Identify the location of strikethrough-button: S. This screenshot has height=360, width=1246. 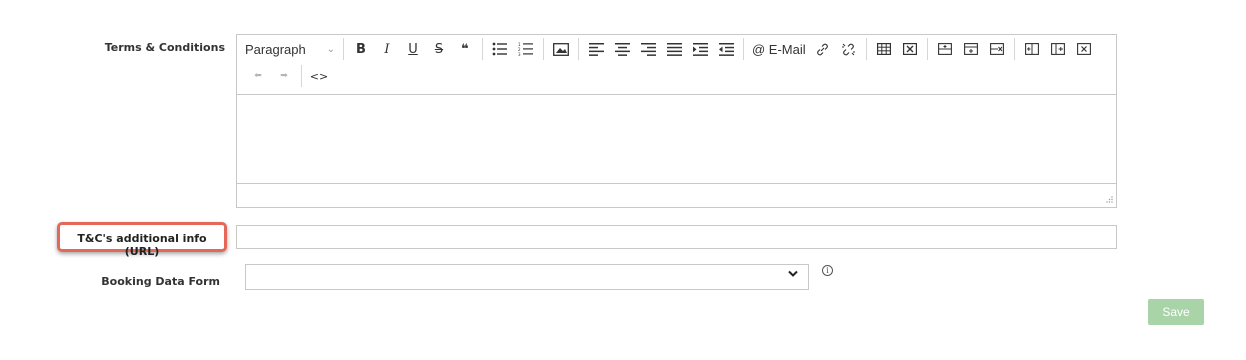
(439, 49).